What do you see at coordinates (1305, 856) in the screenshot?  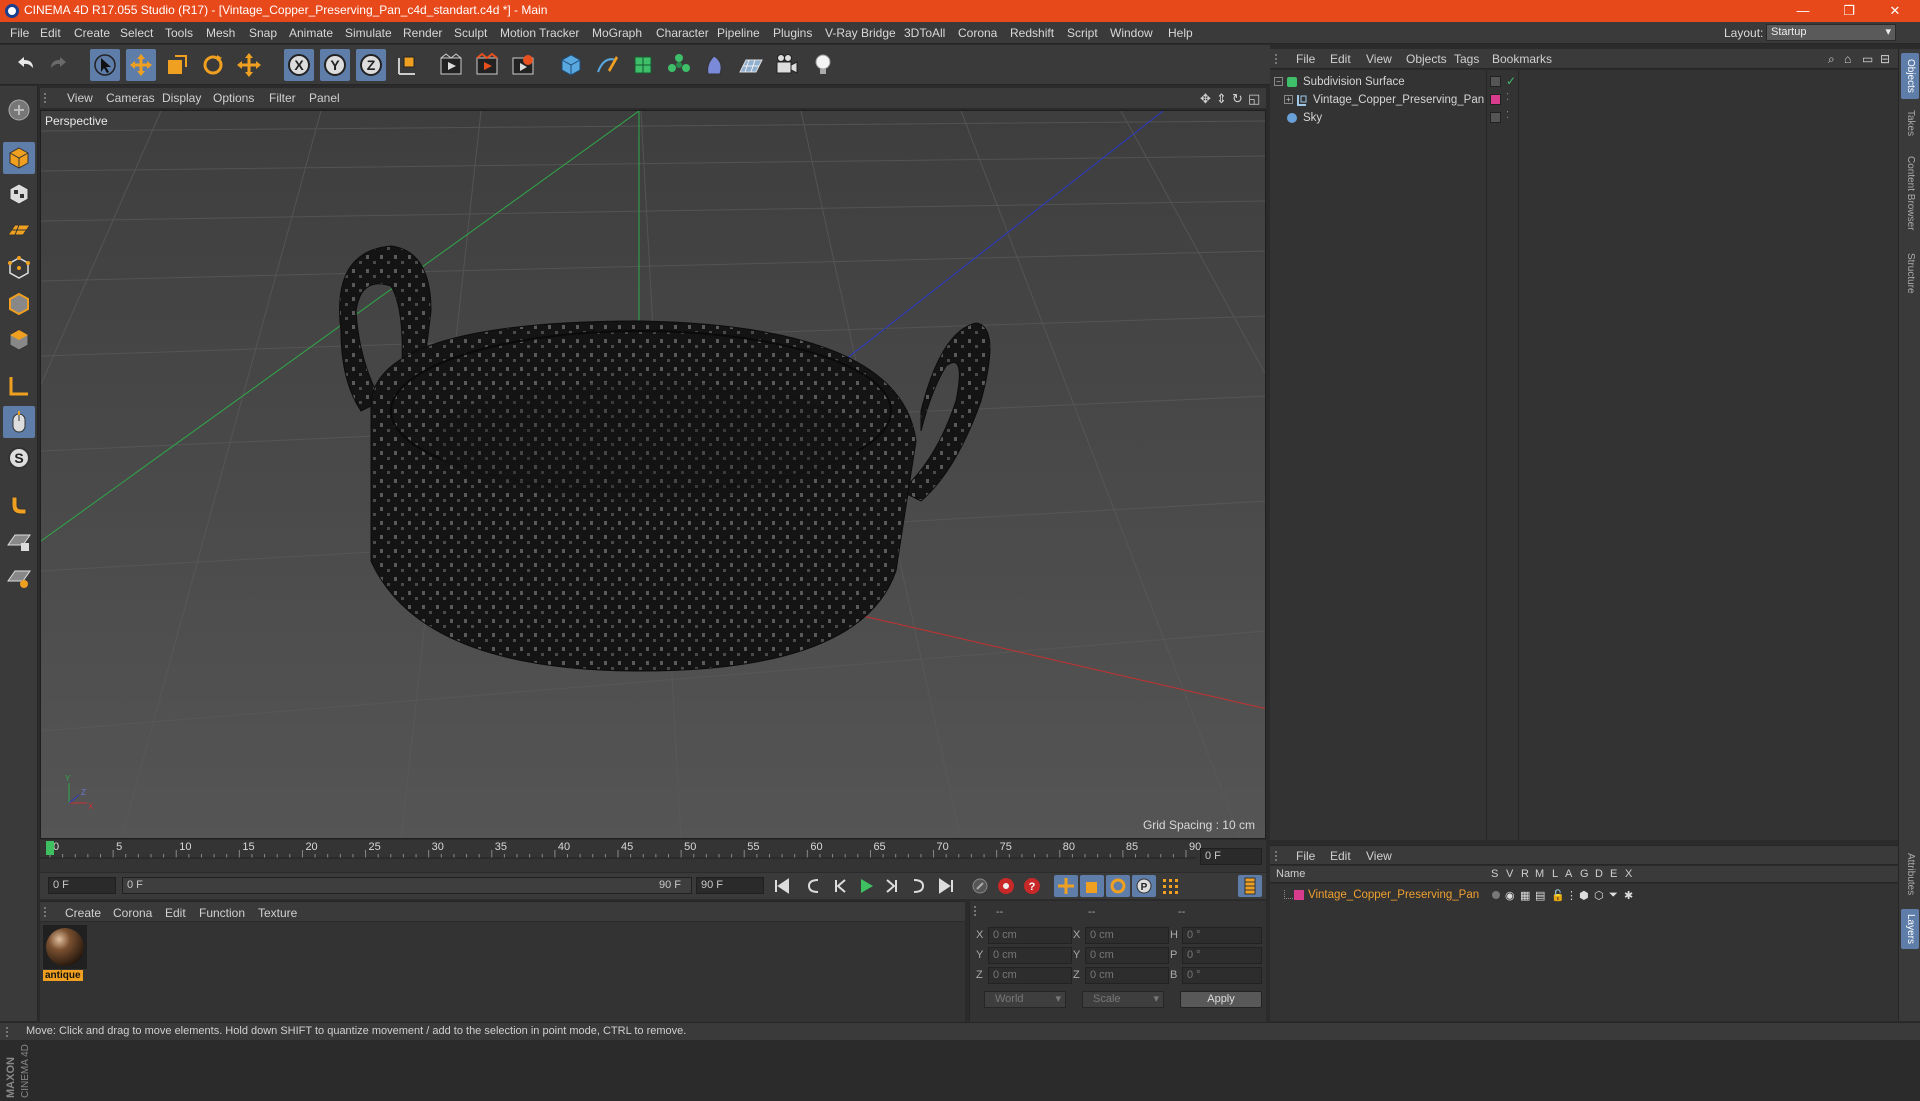 I see `layer-menu-file: File` at bounding box center [1305, 856].